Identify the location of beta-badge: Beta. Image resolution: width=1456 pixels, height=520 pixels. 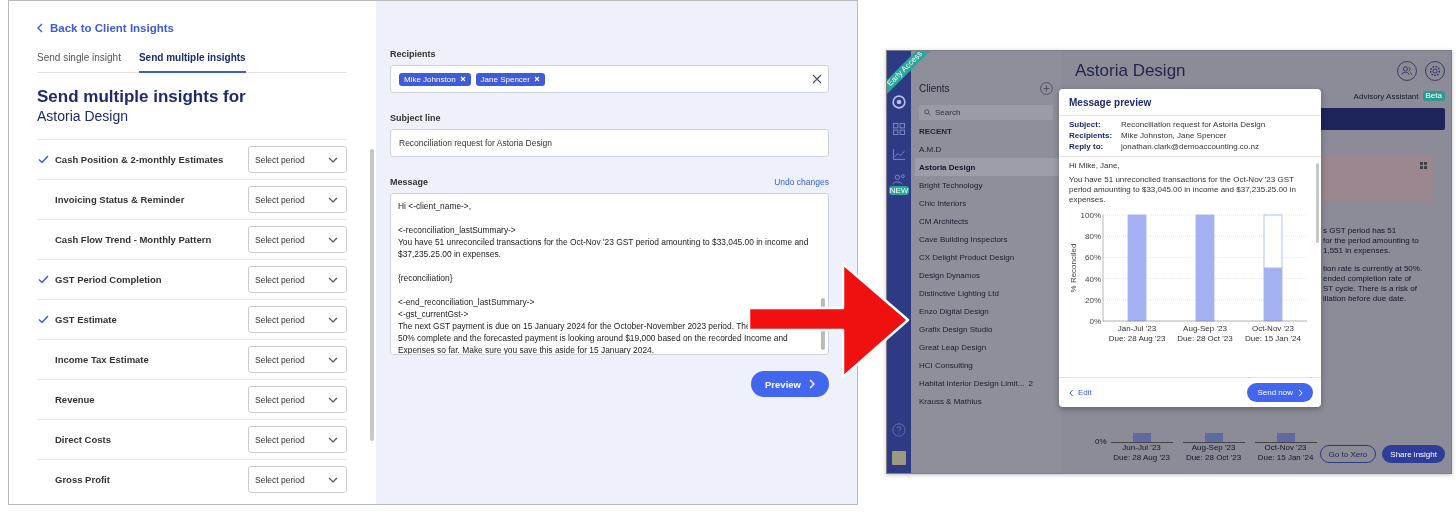
(1433, 96).